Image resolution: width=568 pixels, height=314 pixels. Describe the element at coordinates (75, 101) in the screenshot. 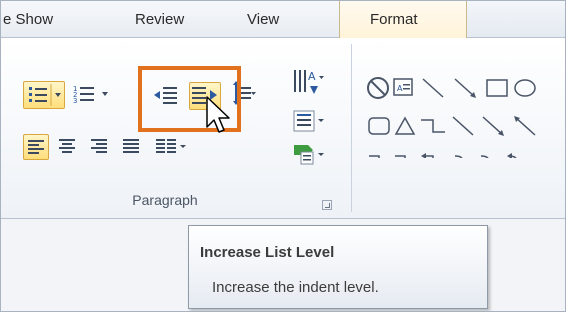

I see `svg-text: 3` at that location.